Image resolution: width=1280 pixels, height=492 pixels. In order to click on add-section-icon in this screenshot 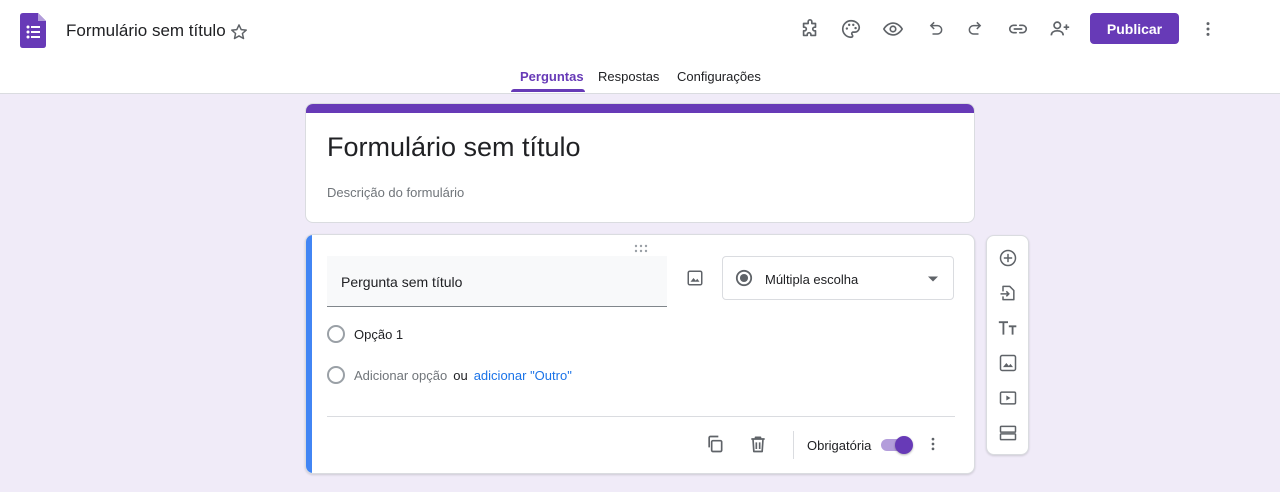, I will do `click(1008, 433)`.